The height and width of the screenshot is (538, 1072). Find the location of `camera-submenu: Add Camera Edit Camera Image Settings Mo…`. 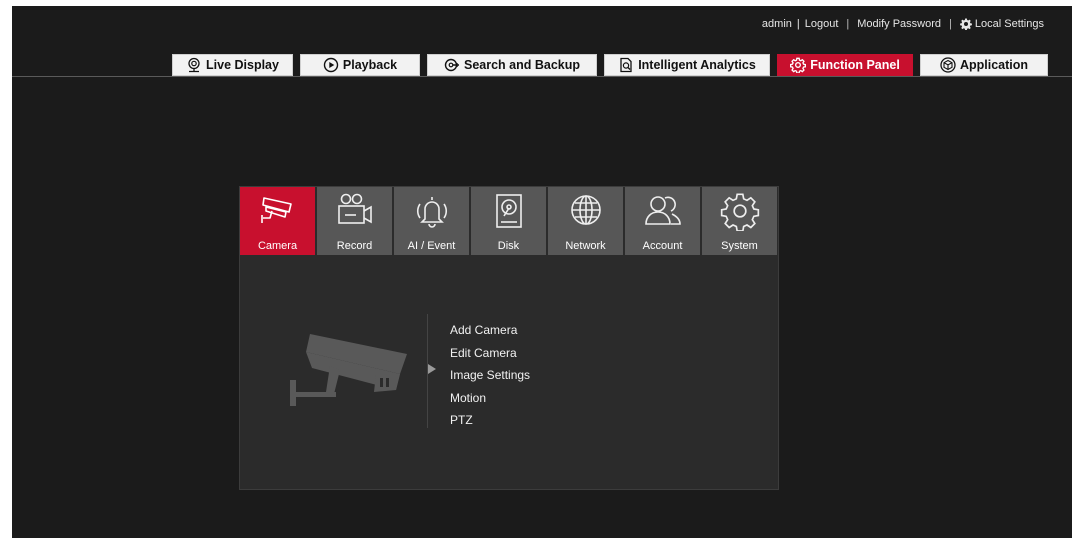

camera-submenu: Add Camera Edit Camera Image Settings Mo… is located at coordinates (490, 375).